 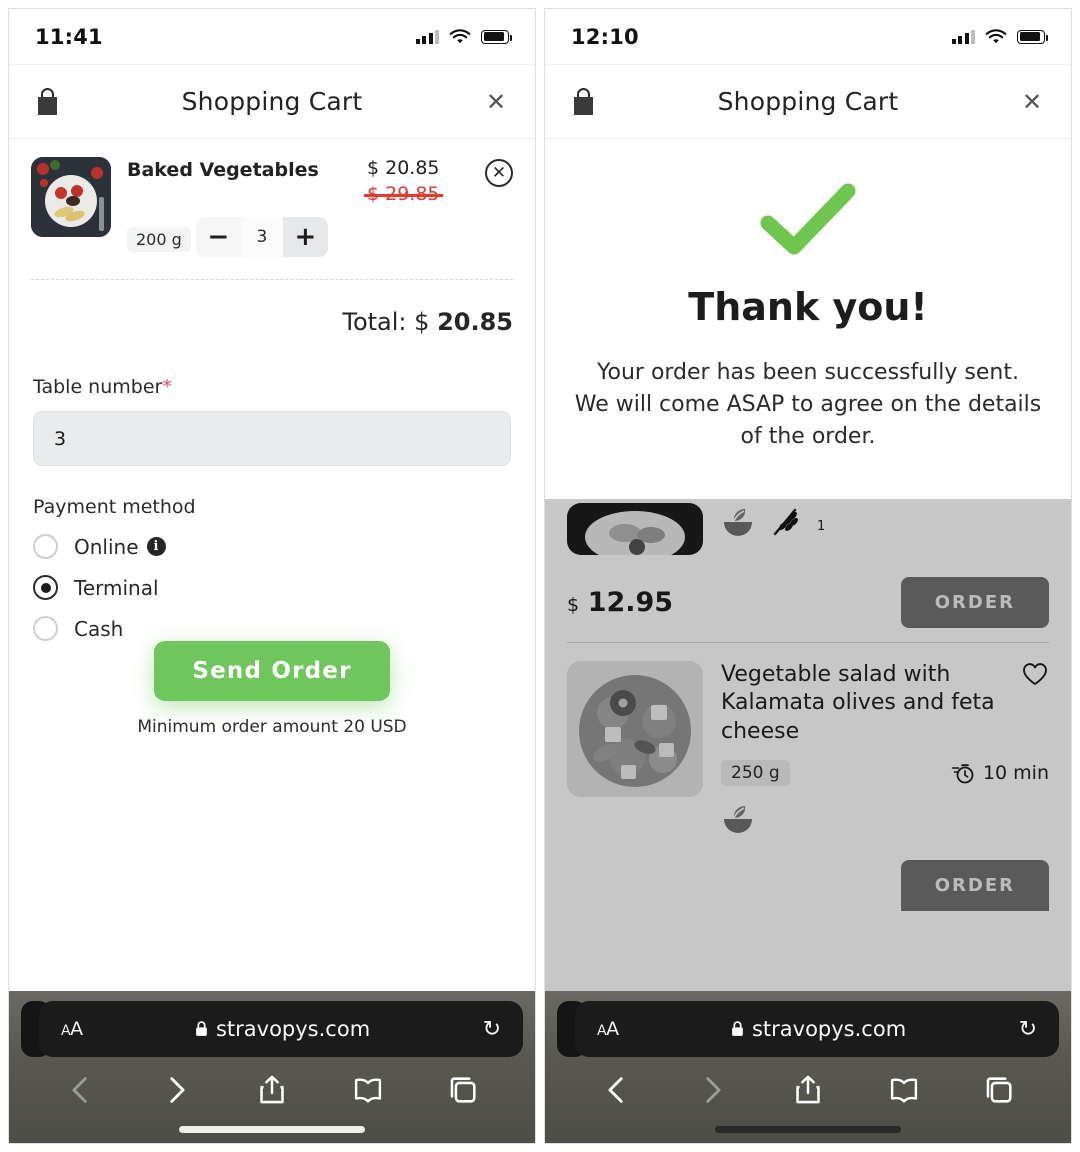 I want to click on aa-large: A, so click(x=76, y=1029).